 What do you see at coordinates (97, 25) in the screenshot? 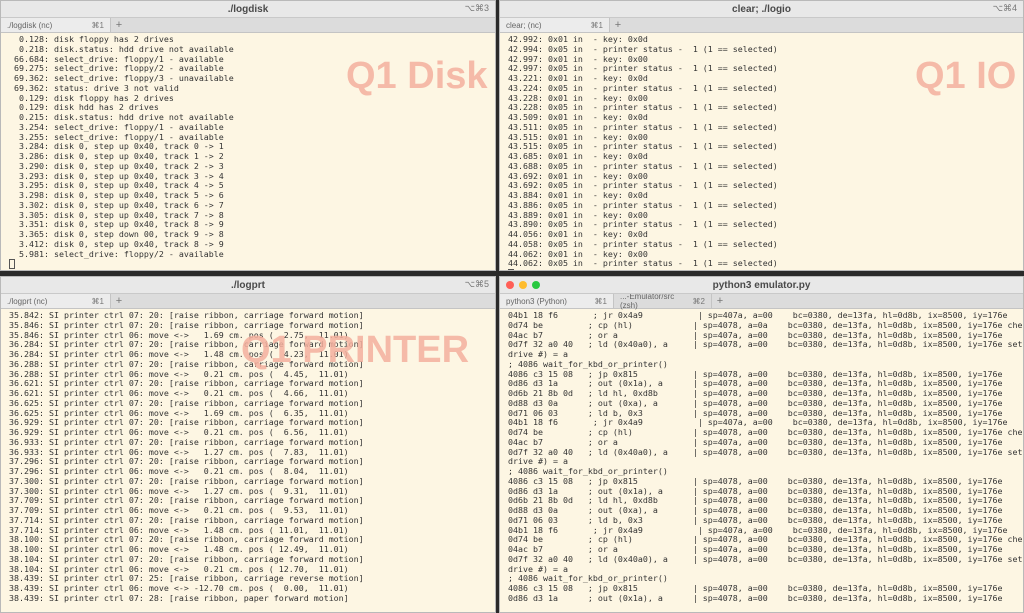
I see `logdisk-tab-shortcut: ⌘1` at bounding box center [97, 25].